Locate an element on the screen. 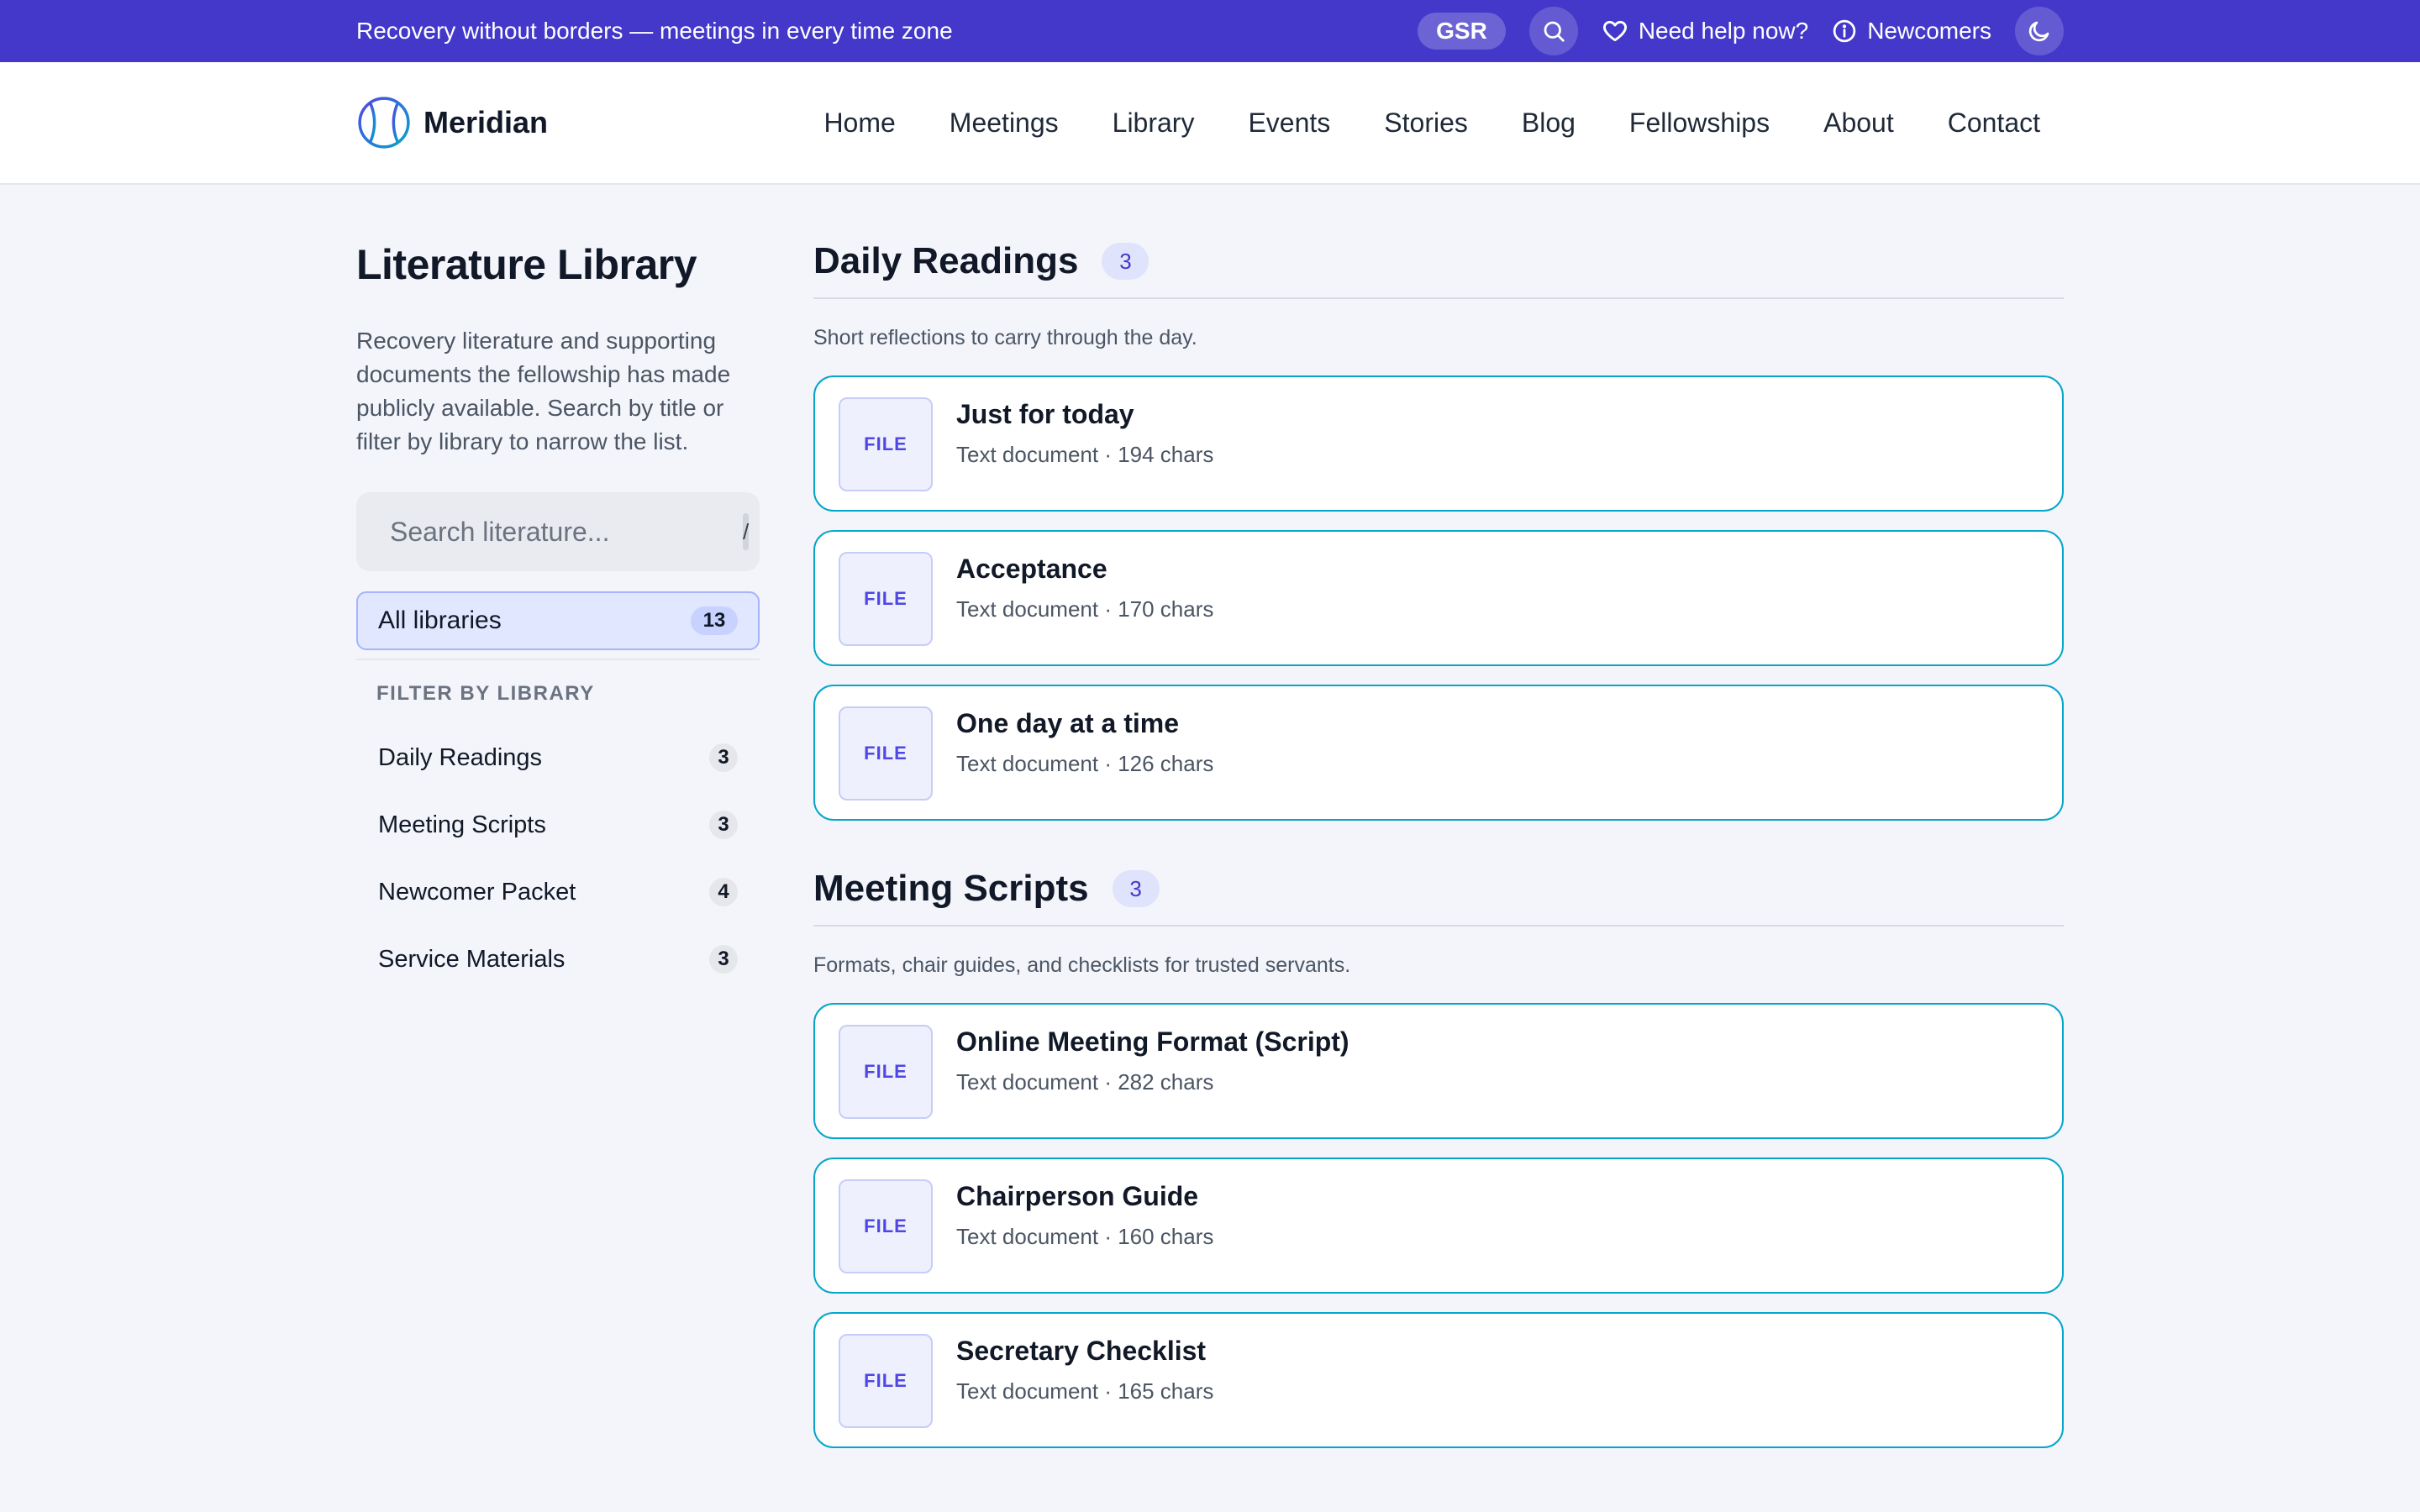  filter-service-materials: Service Materials 3 is located at coordinates (558, 959).